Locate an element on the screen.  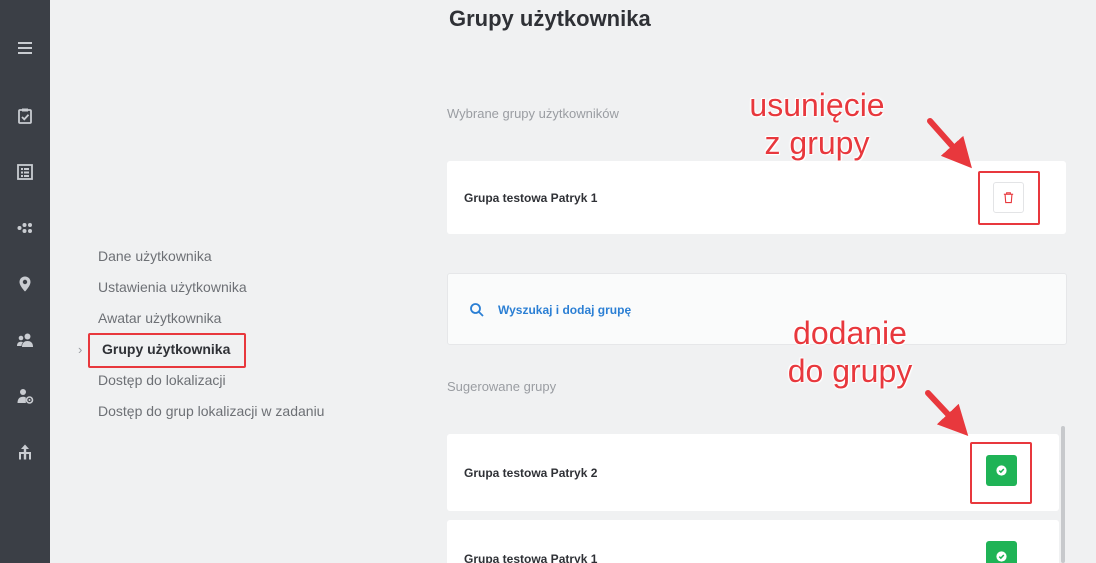
suggested-group-card: Grupa testowa Patryk 2 is located at coordinates (753, 472).